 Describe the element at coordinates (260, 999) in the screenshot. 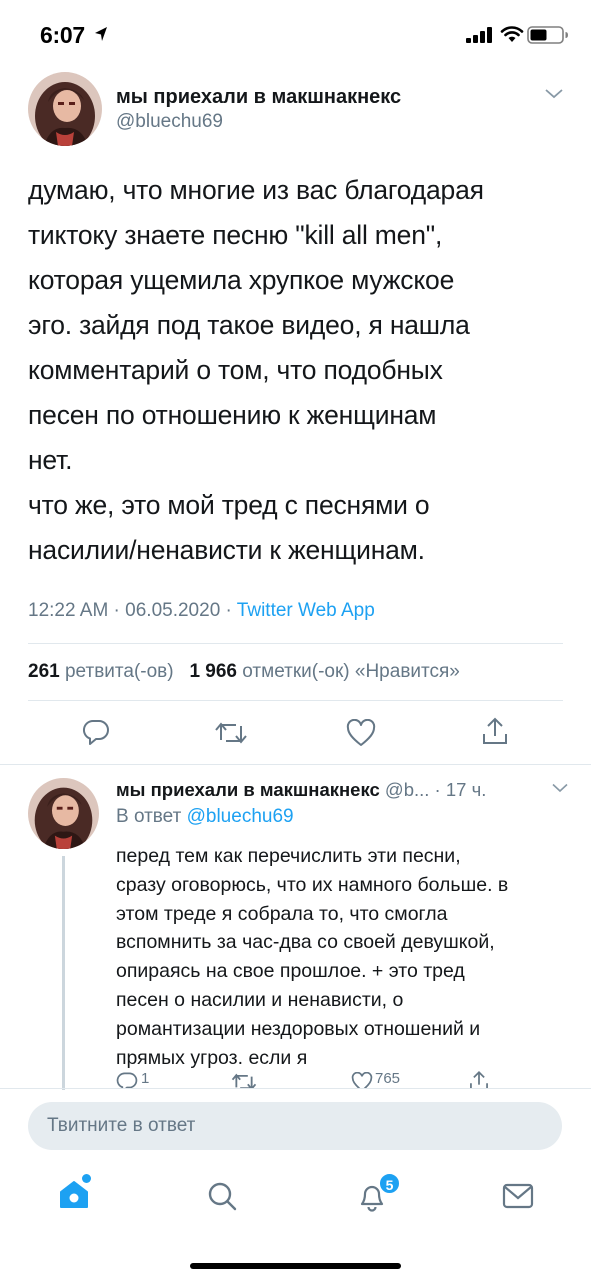

I see `reply-text-line: песен о насилии и ненависти, о` at that location.